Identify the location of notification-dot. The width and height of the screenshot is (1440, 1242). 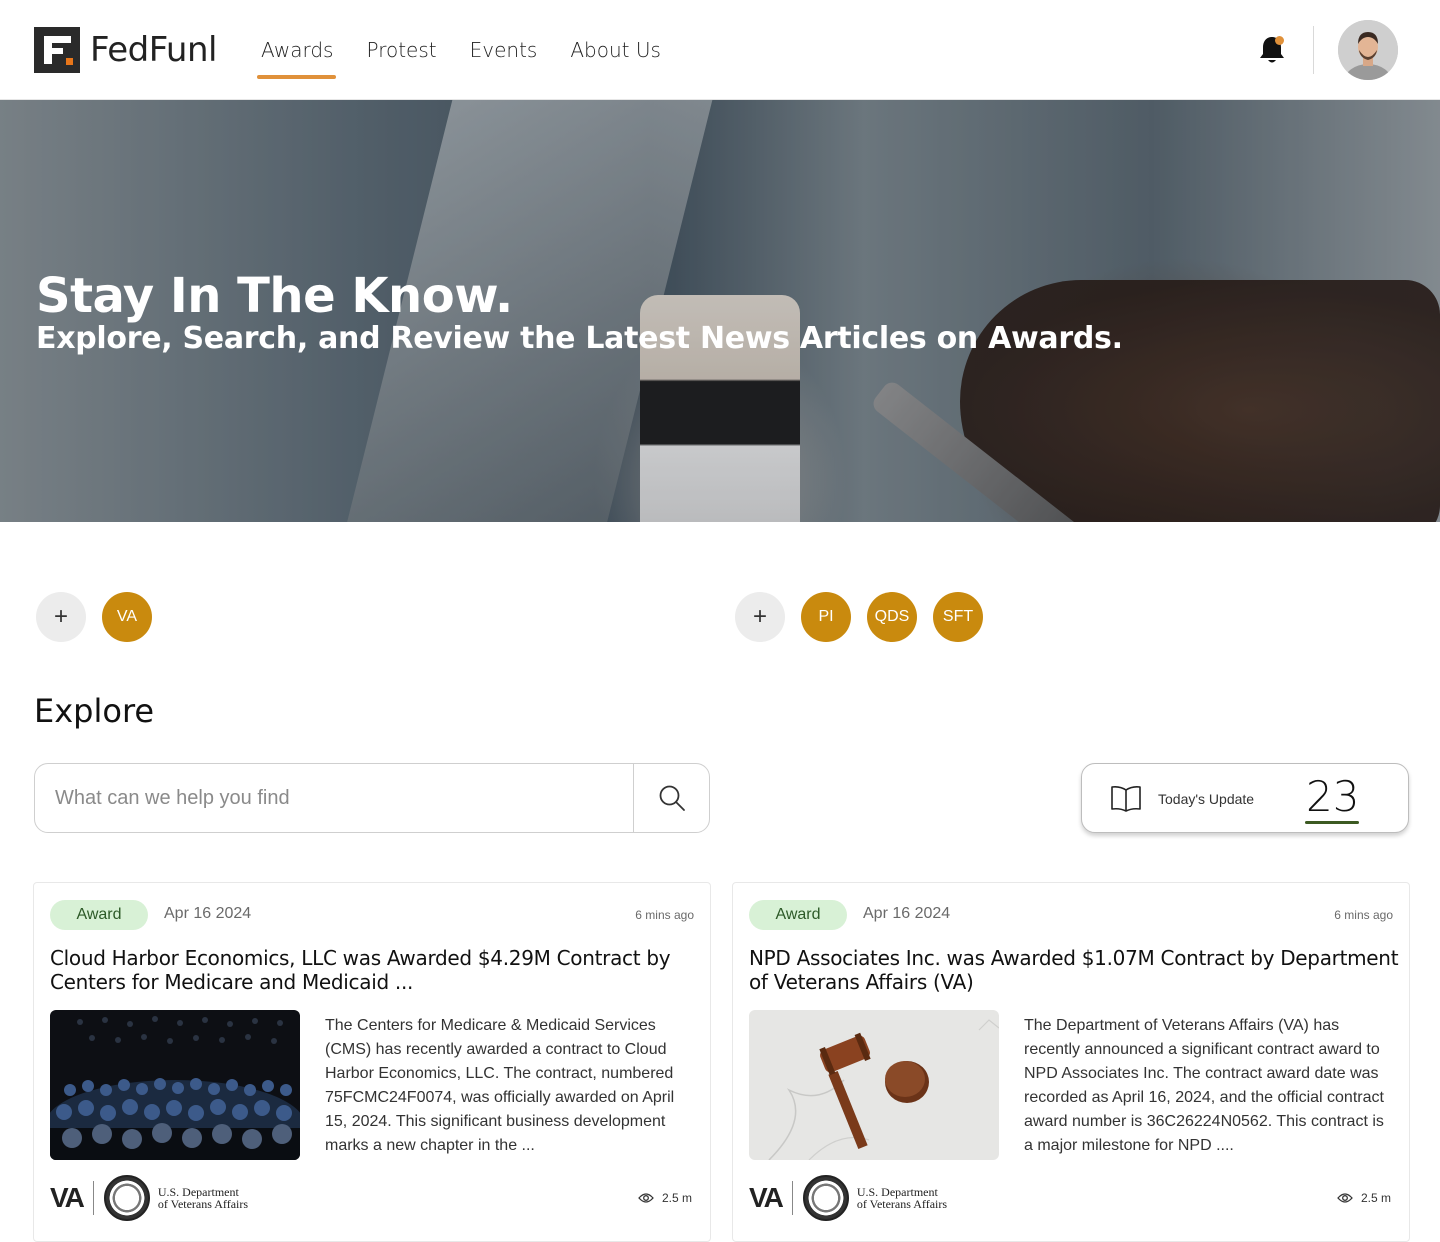
(1279, 40).